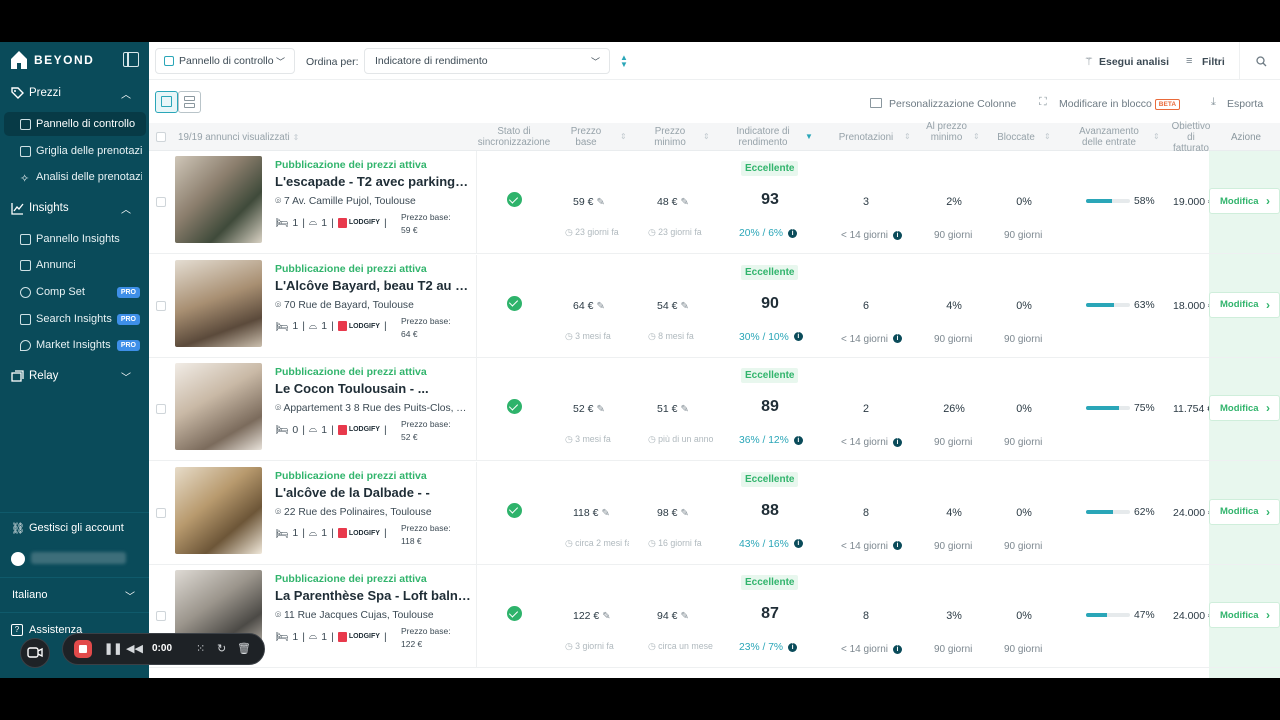  What do you see at coordinates (161, 137) in the screenshot?
I see `select-all-checkbox` at bounding box center [161, 137].